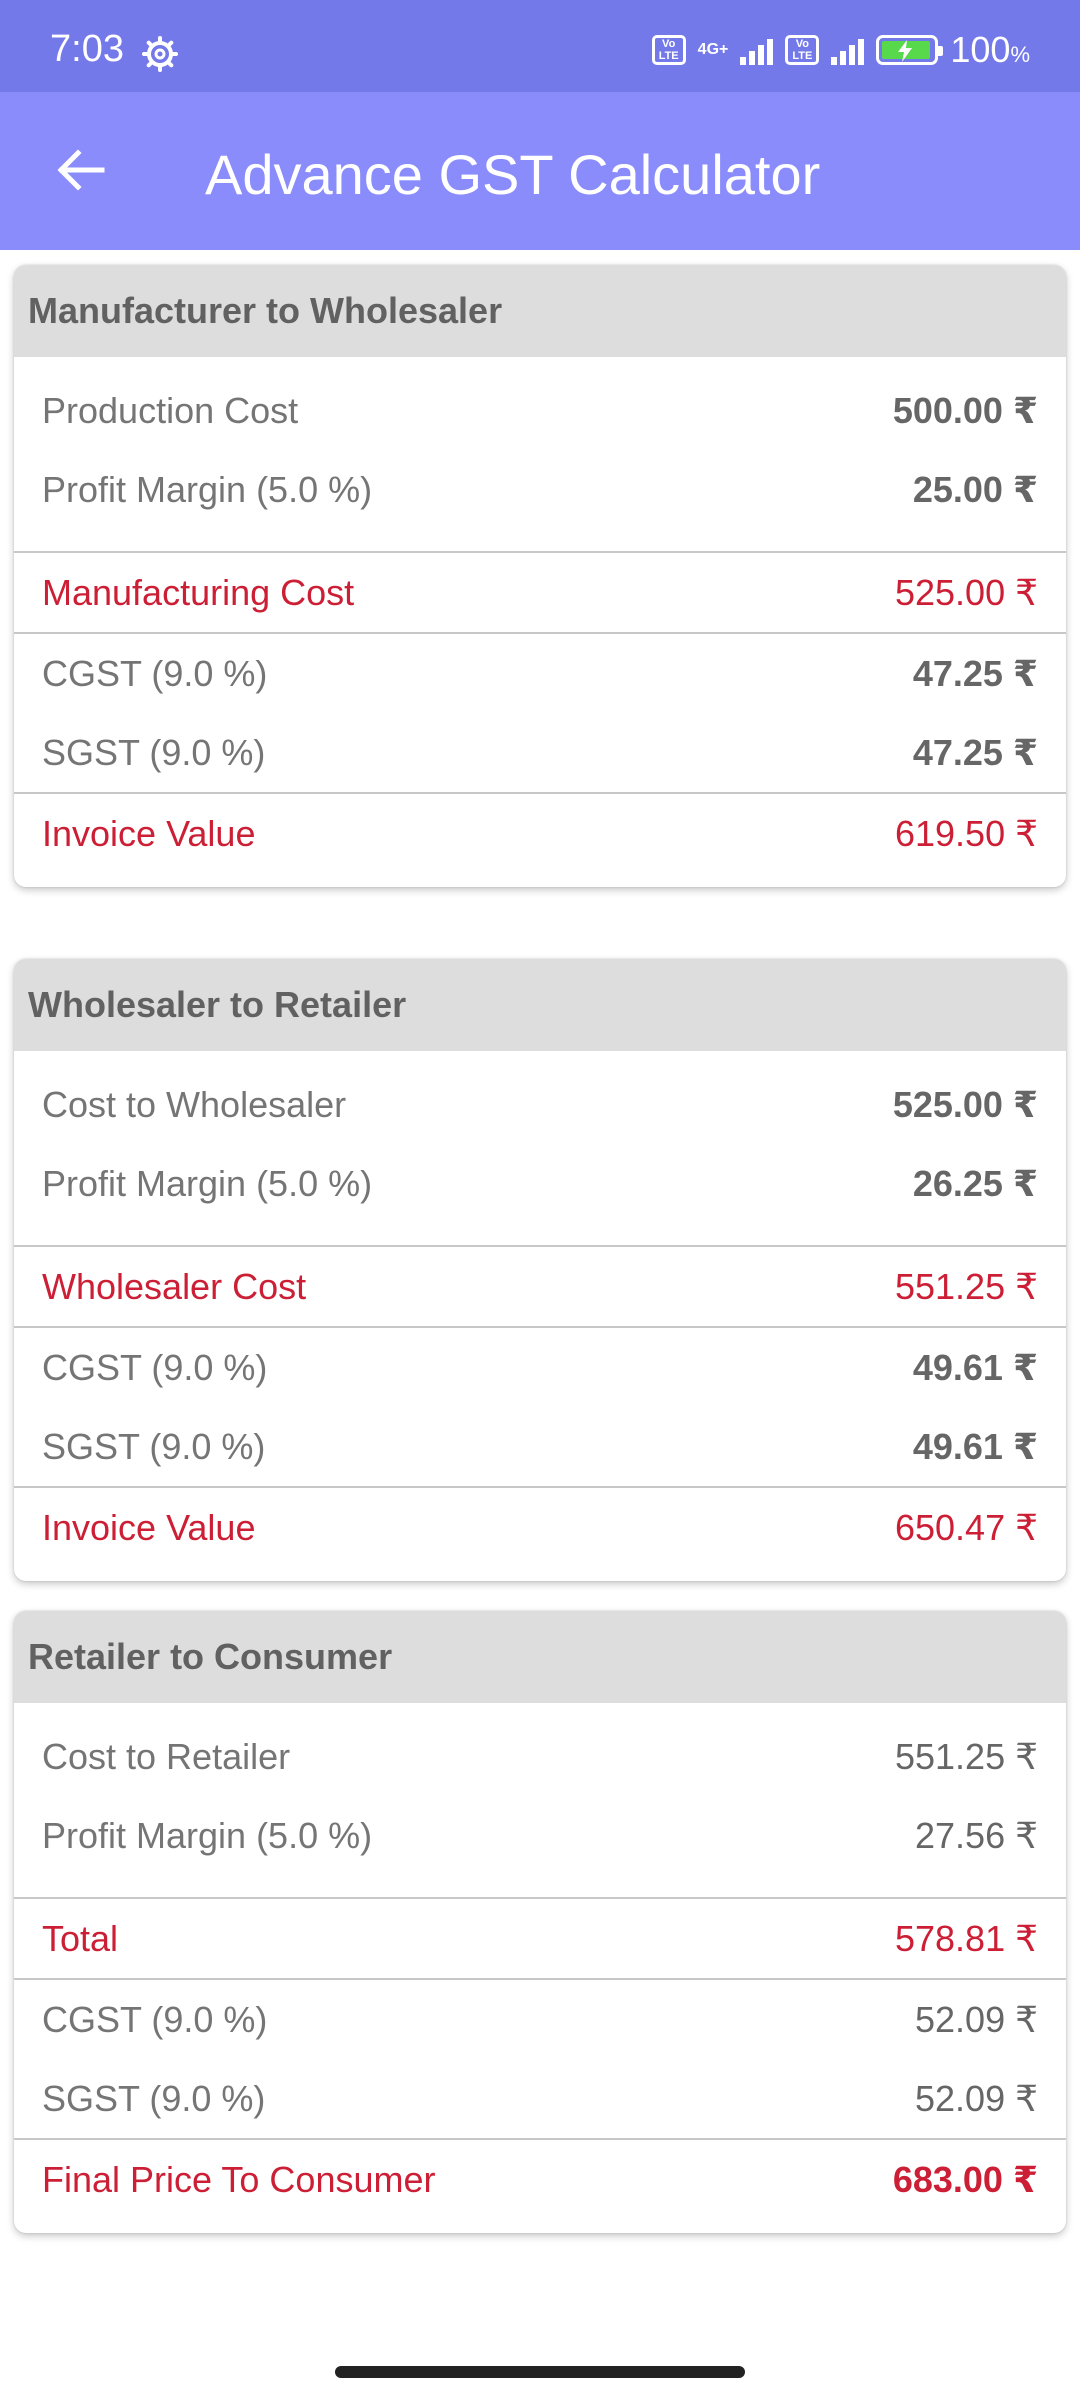  Describe the element at coordinates (80, 1938) in the screenshot. I see `row-label: Total` at that location.